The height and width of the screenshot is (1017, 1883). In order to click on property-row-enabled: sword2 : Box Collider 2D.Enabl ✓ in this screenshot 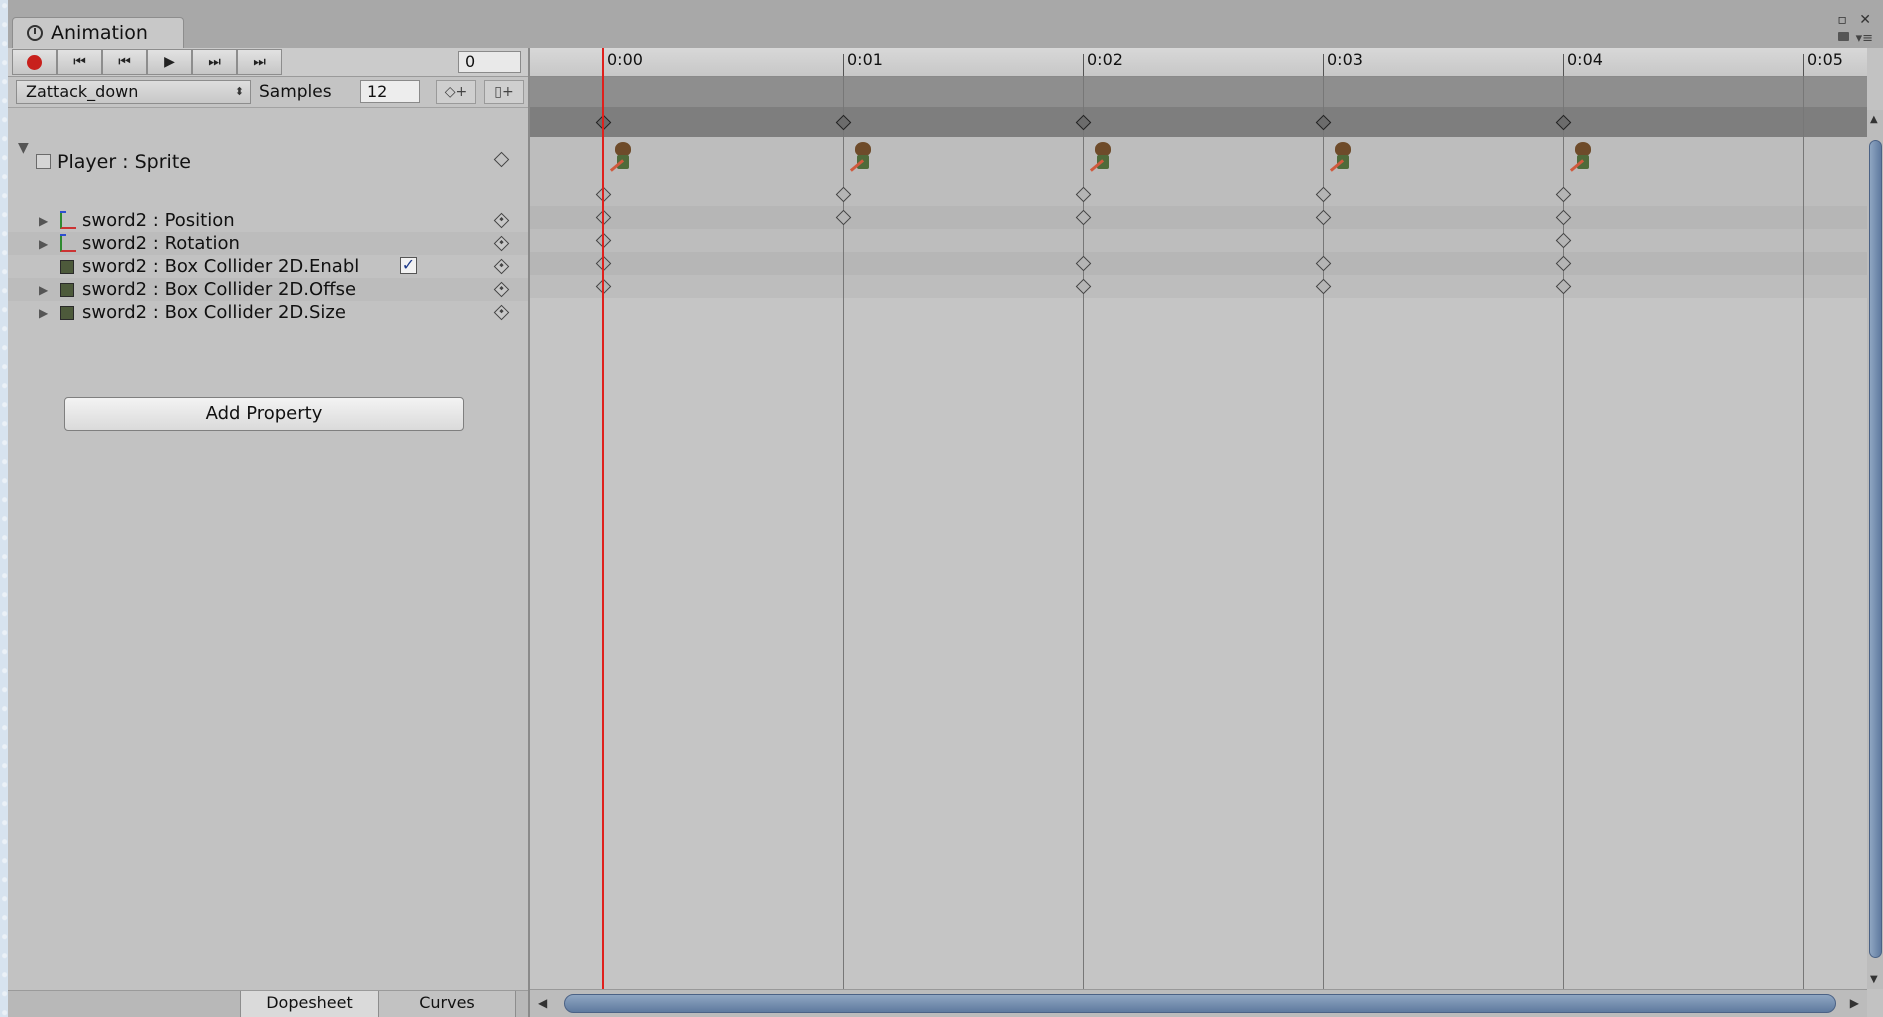, I will do `click(268, 266)`.